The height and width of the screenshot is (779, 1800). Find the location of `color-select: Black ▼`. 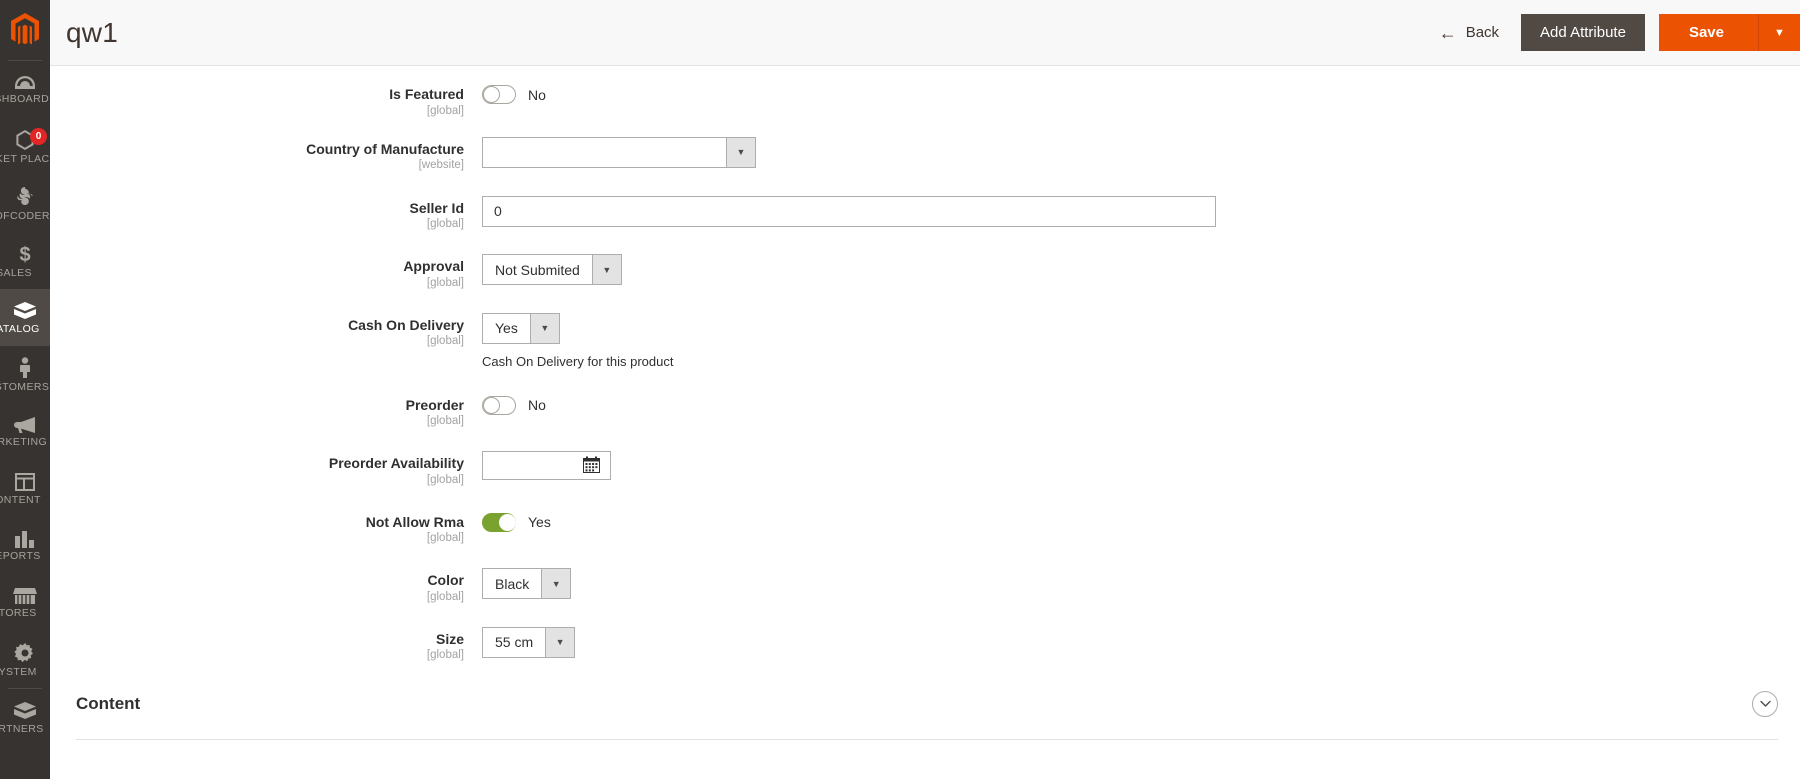

color-select: Black ▼ is located at coordinates (527, 583).